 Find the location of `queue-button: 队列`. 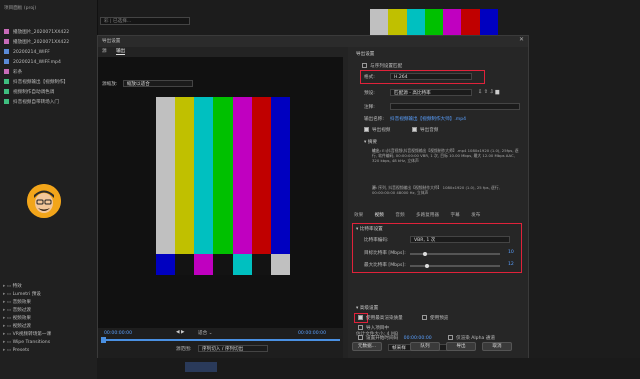

queue-button: 队列 is located at coordinates (425, 346).